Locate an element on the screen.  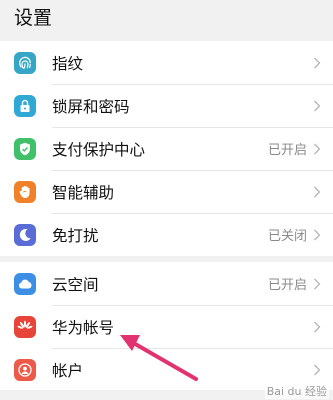
settings-item-label: 锁屏和密码 is located at coordinates (91, 106).